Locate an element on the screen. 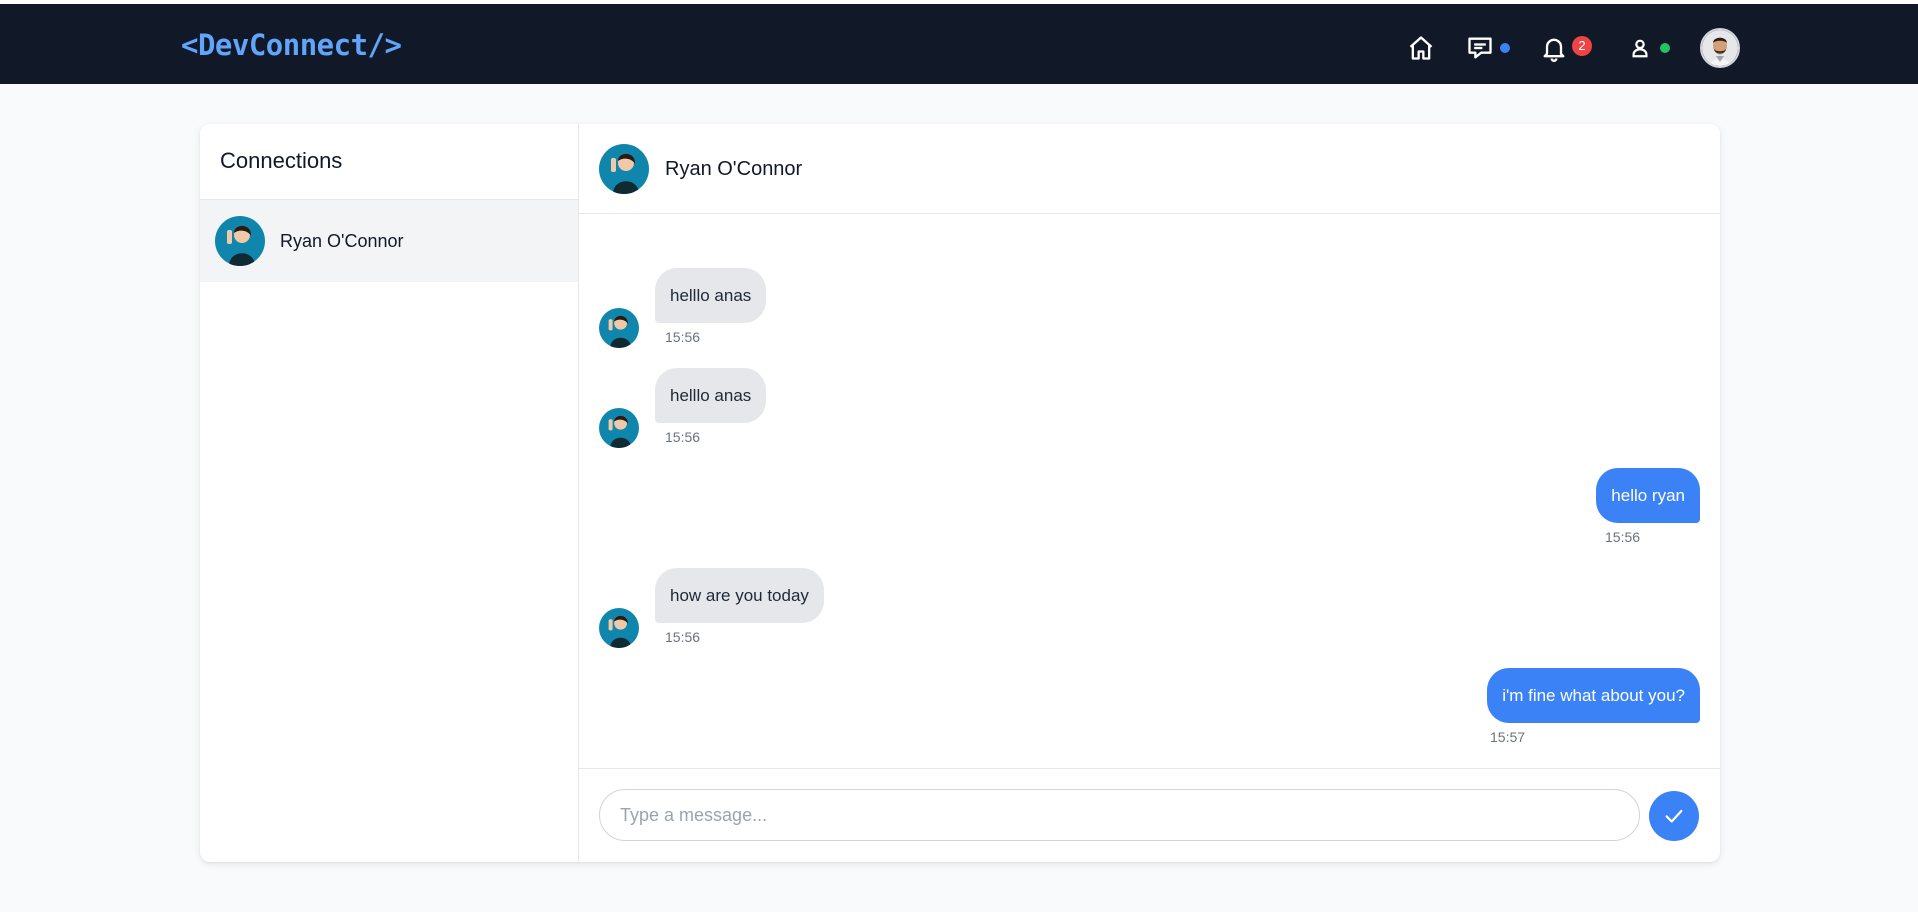  app-logo: <DevConnect/> is located at coordinates (291, 45).